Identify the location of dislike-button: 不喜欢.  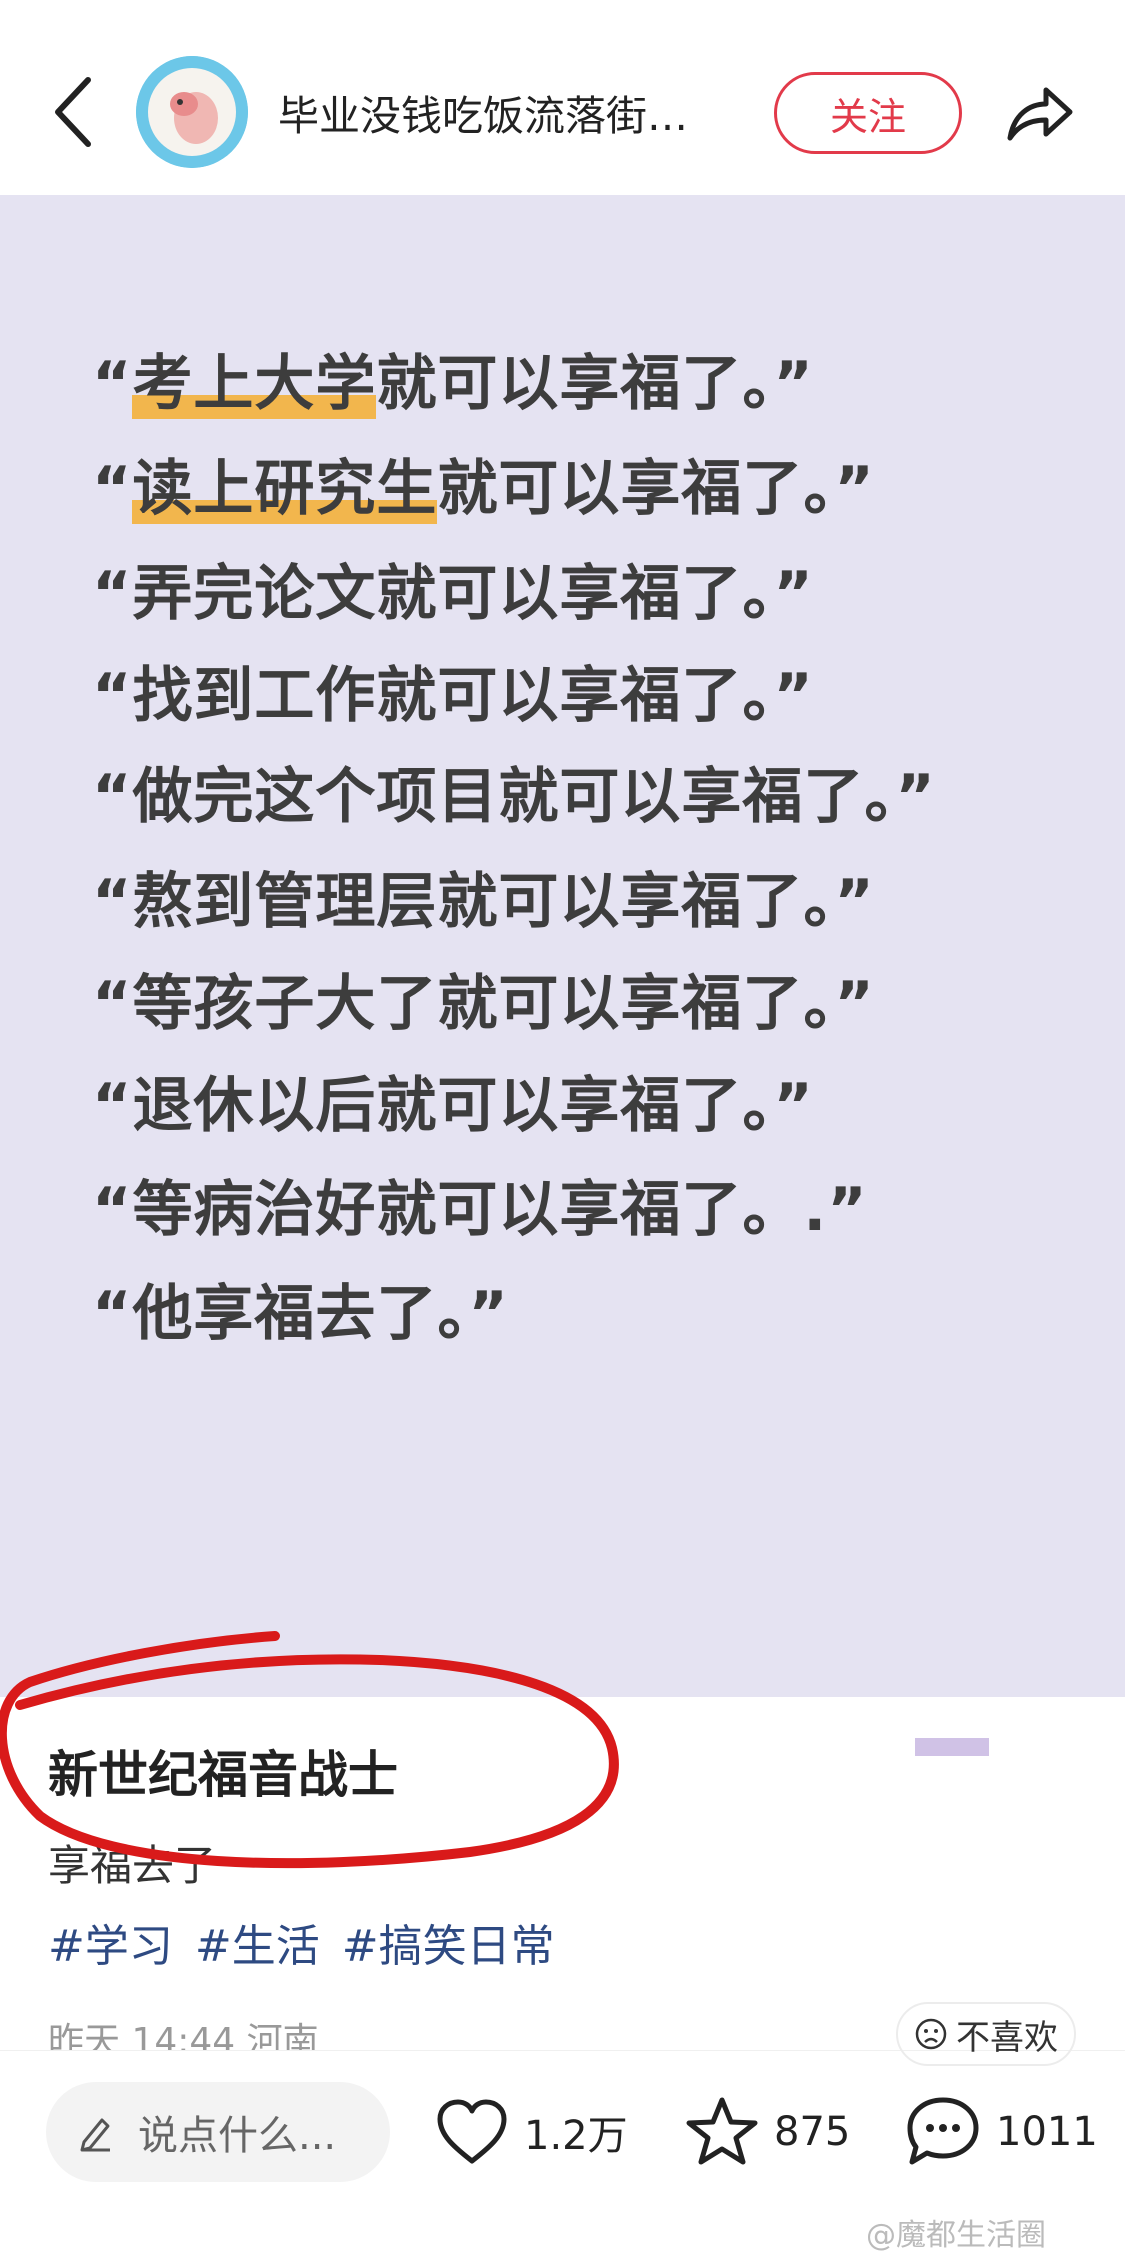
(986, 2034).